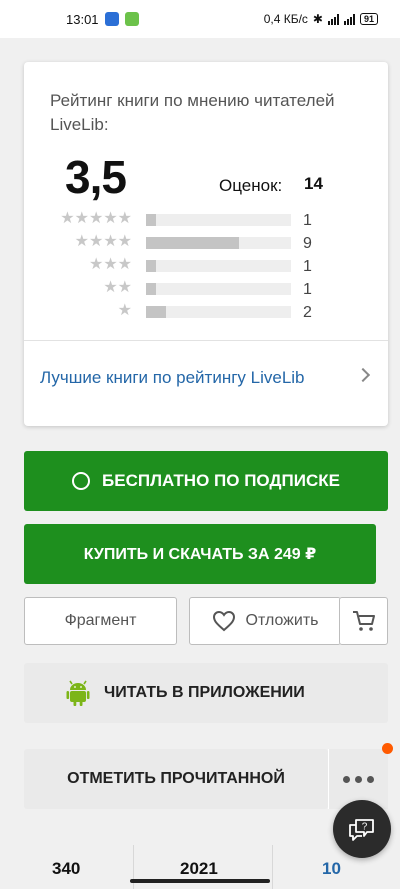  Describe the element at coordinates (172, 378) in the screenshot. I see `best-books-link: Лучшие книги по рейтингу LiveLib` at that location.